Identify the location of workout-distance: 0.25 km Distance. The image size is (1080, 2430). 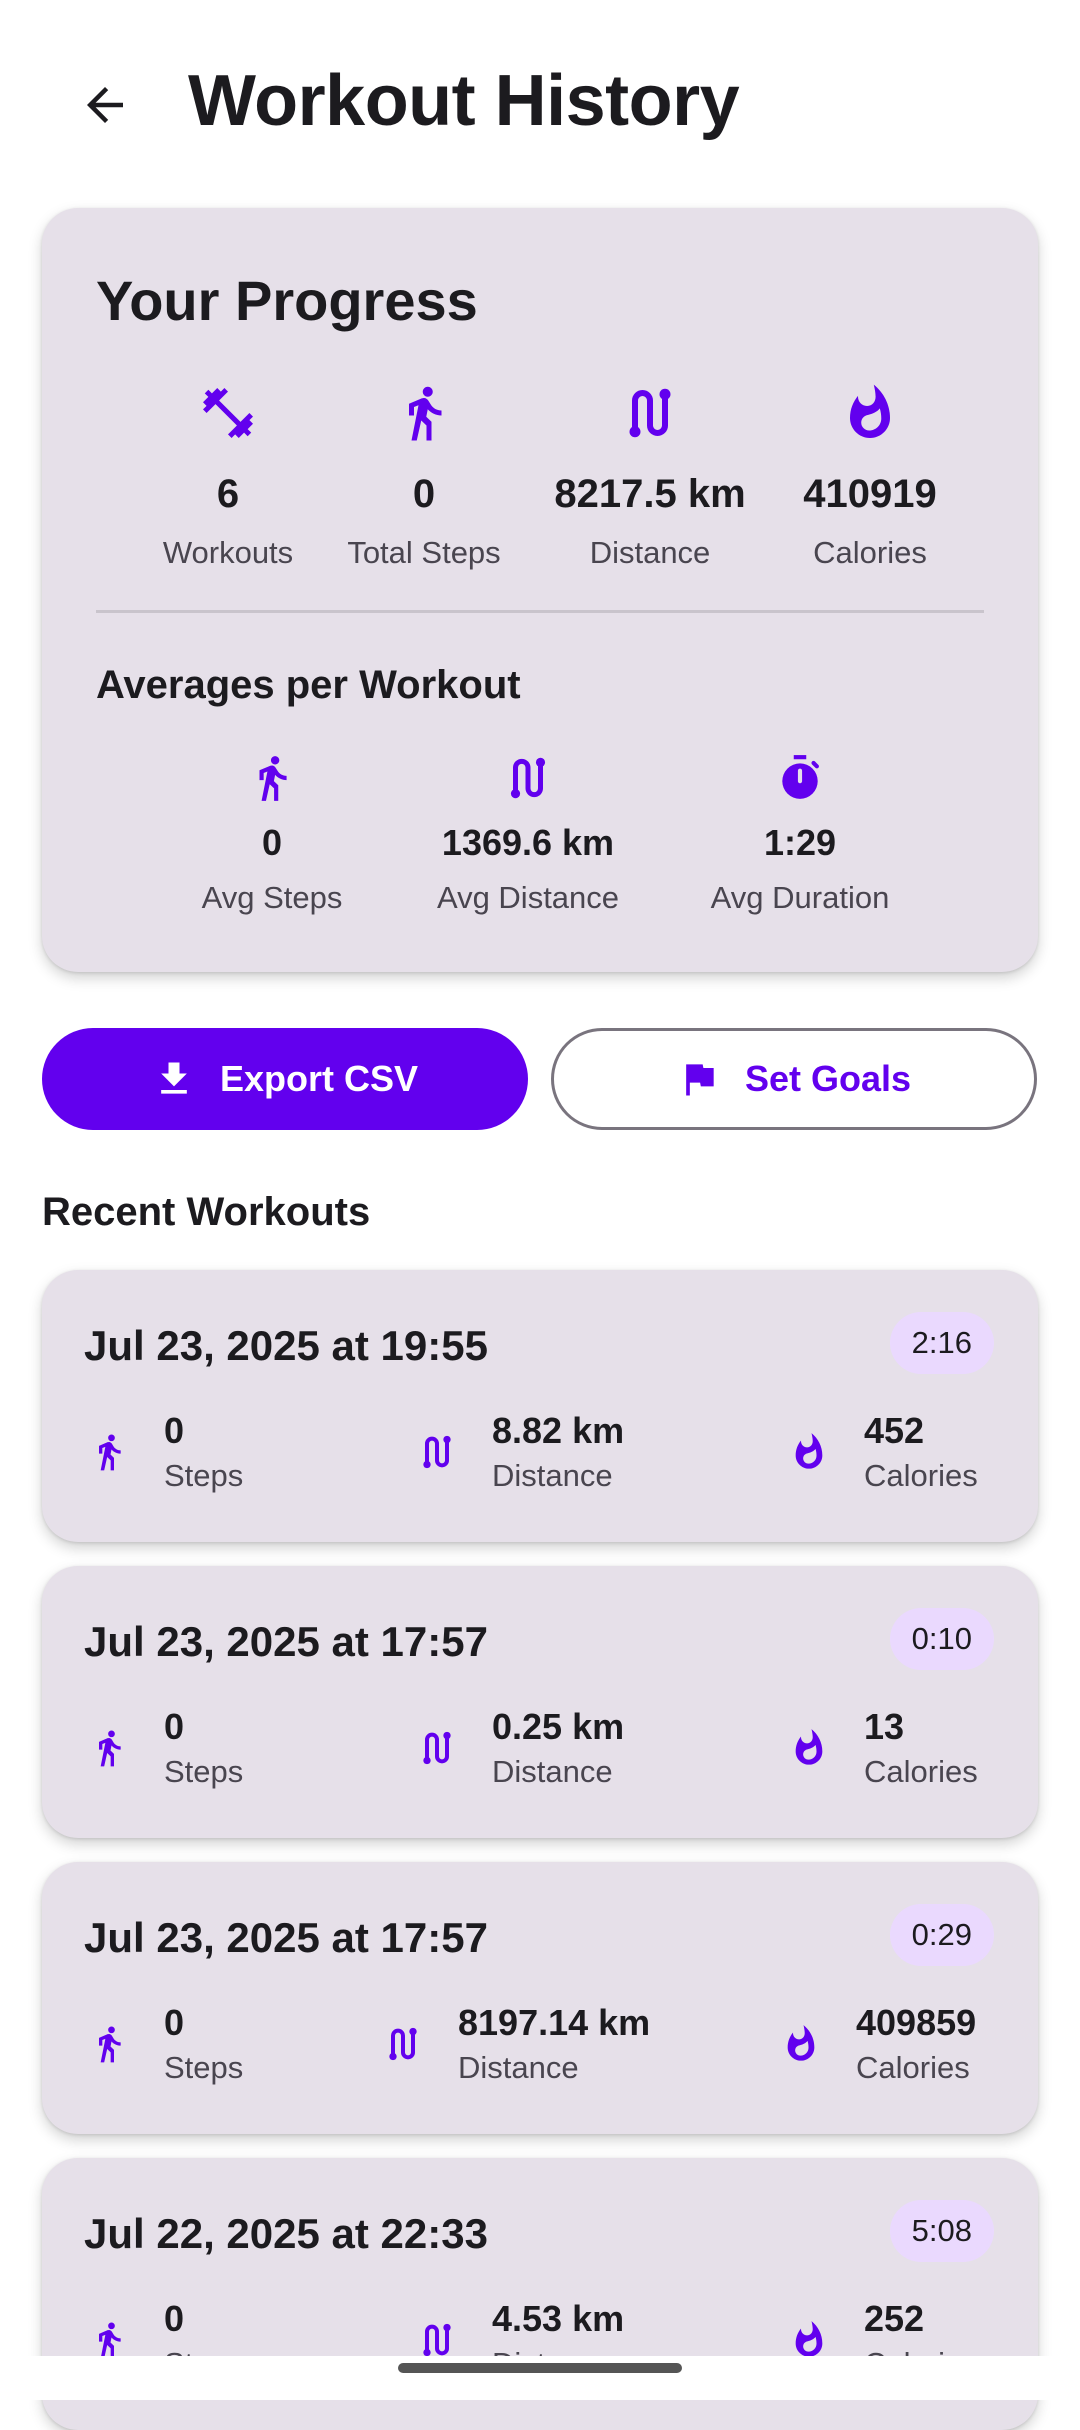
(518, 1748).